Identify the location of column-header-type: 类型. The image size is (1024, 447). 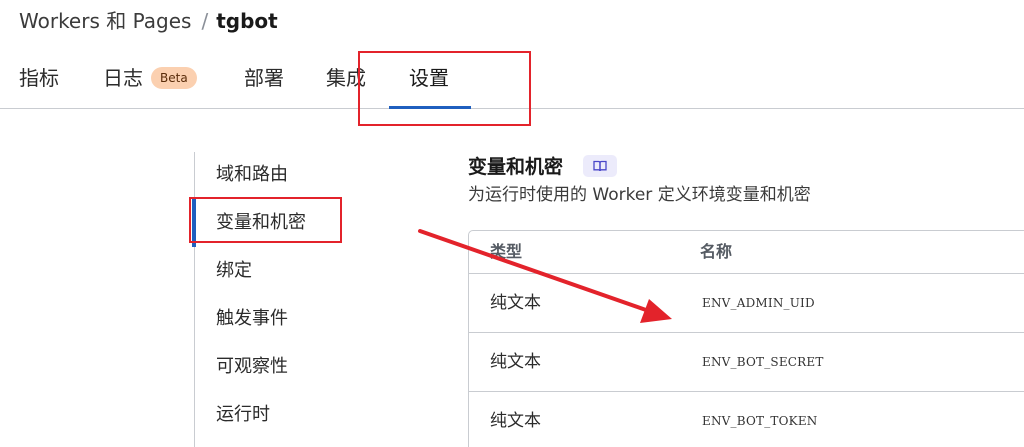
(506, 251).